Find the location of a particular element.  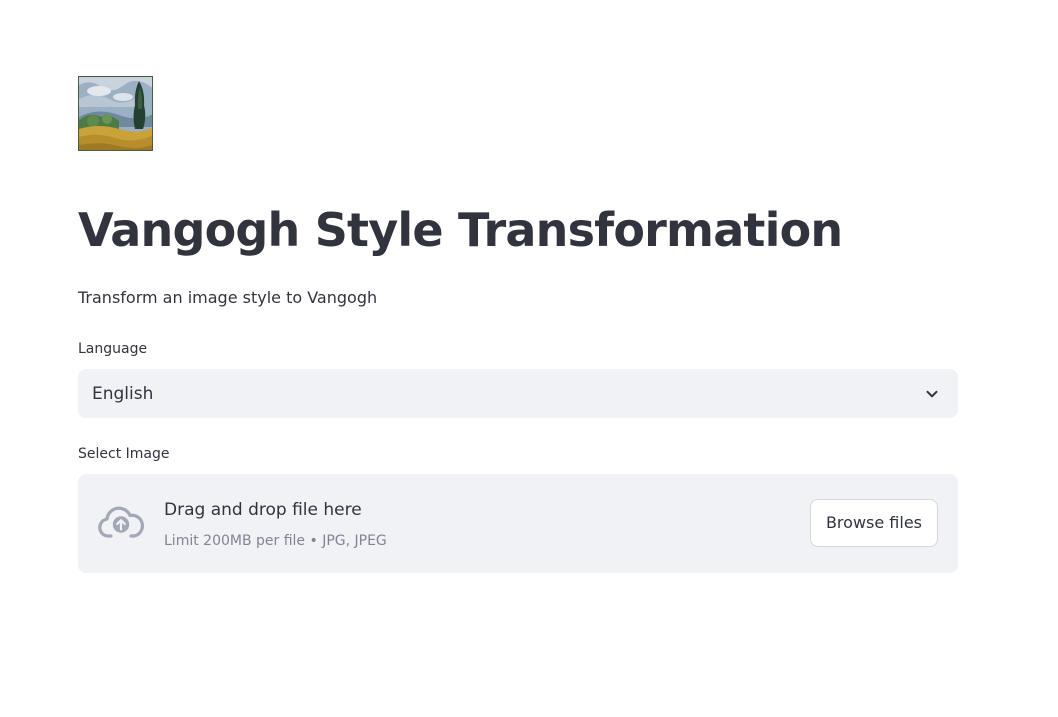

page-title: Vangogh Style Transformation is located at coordinates (460, 230).